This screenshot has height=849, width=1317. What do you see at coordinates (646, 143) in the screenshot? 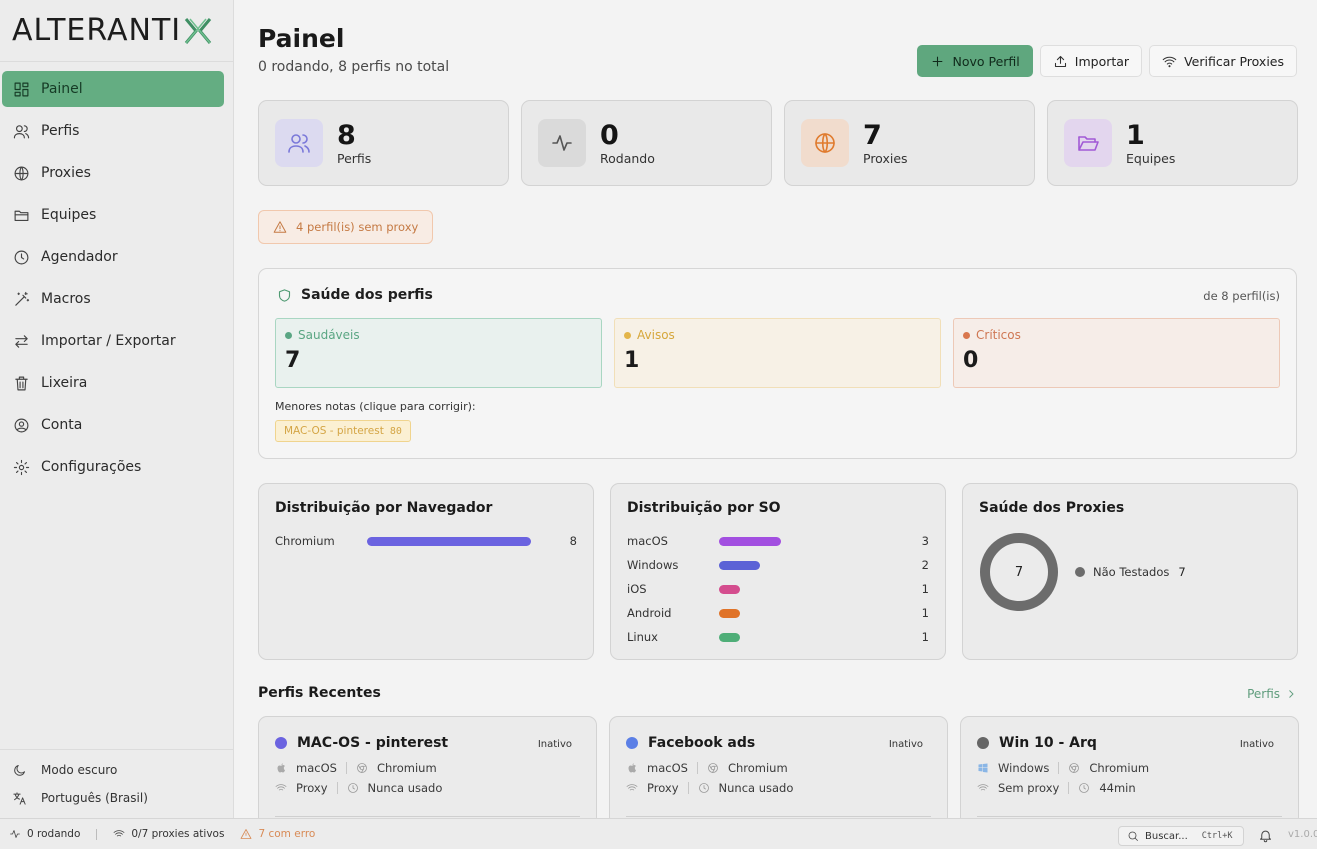
I see `stat-card-rodando: 0 Rodando` at bounding box center [646, 143].